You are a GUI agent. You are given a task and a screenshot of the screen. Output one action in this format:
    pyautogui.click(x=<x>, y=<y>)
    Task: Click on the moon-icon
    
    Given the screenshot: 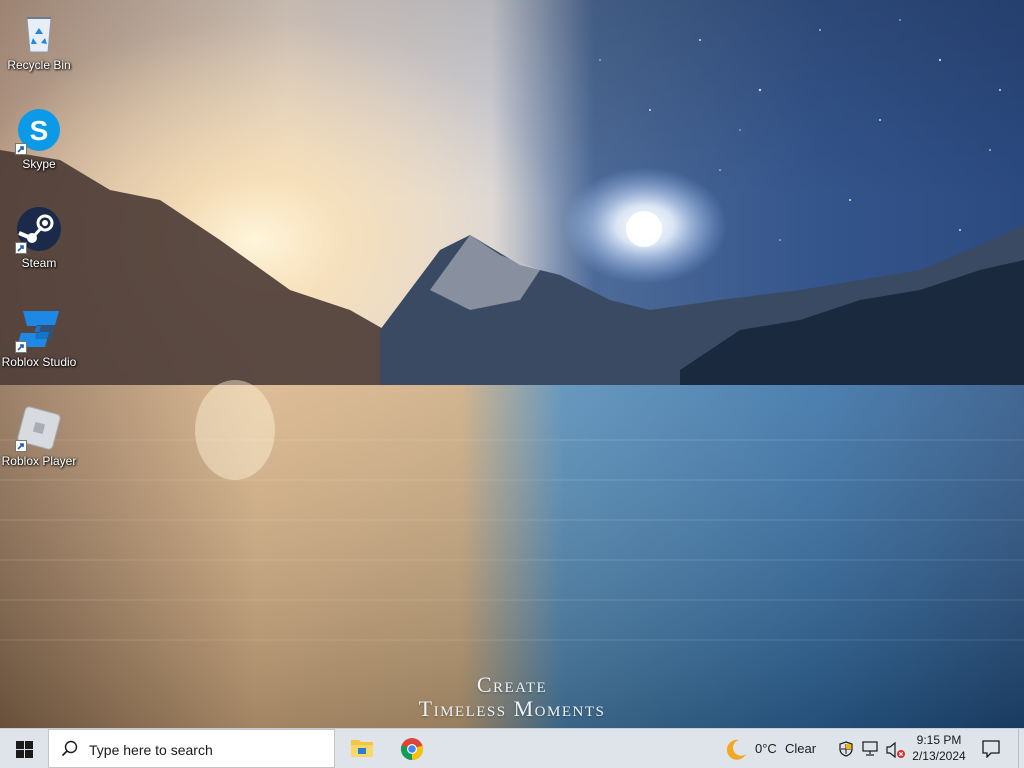 What is the action you would take?
    pyautogui.click(x=736, y=749)
    